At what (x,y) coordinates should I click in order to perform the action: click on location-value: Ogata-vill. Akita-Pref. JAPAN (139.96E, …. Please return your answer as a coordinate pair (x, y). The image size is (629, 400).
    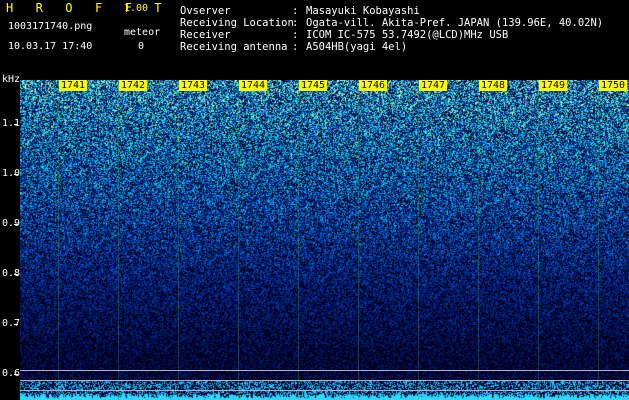
    Looking at the image, I should click on (455, 23).